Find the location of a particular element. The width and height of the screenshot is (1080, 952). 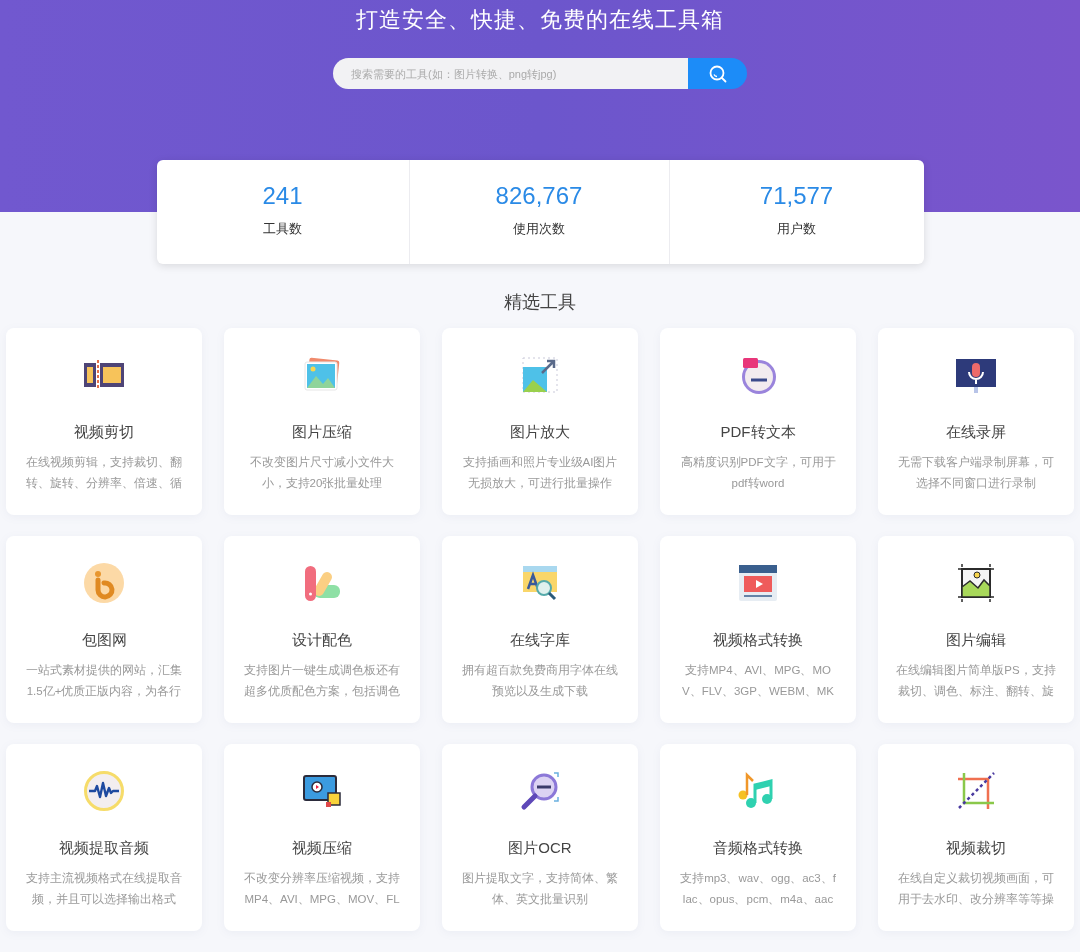

tool-name: 视频裁切 is located at coordinates (976, 848).